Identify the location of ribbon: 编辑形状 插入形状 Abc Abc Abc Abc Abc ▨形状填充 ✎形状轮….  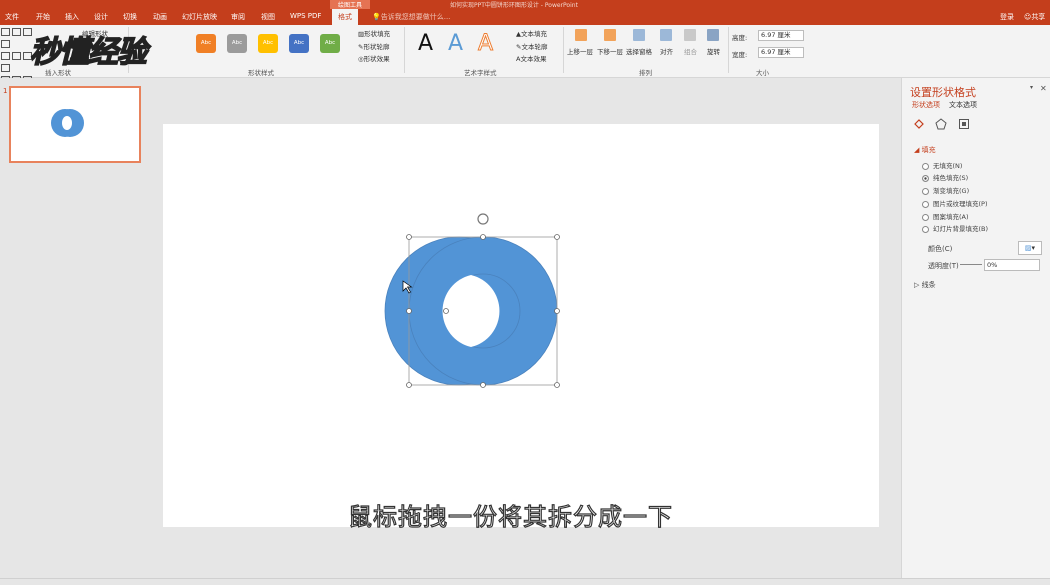
(525, 60).